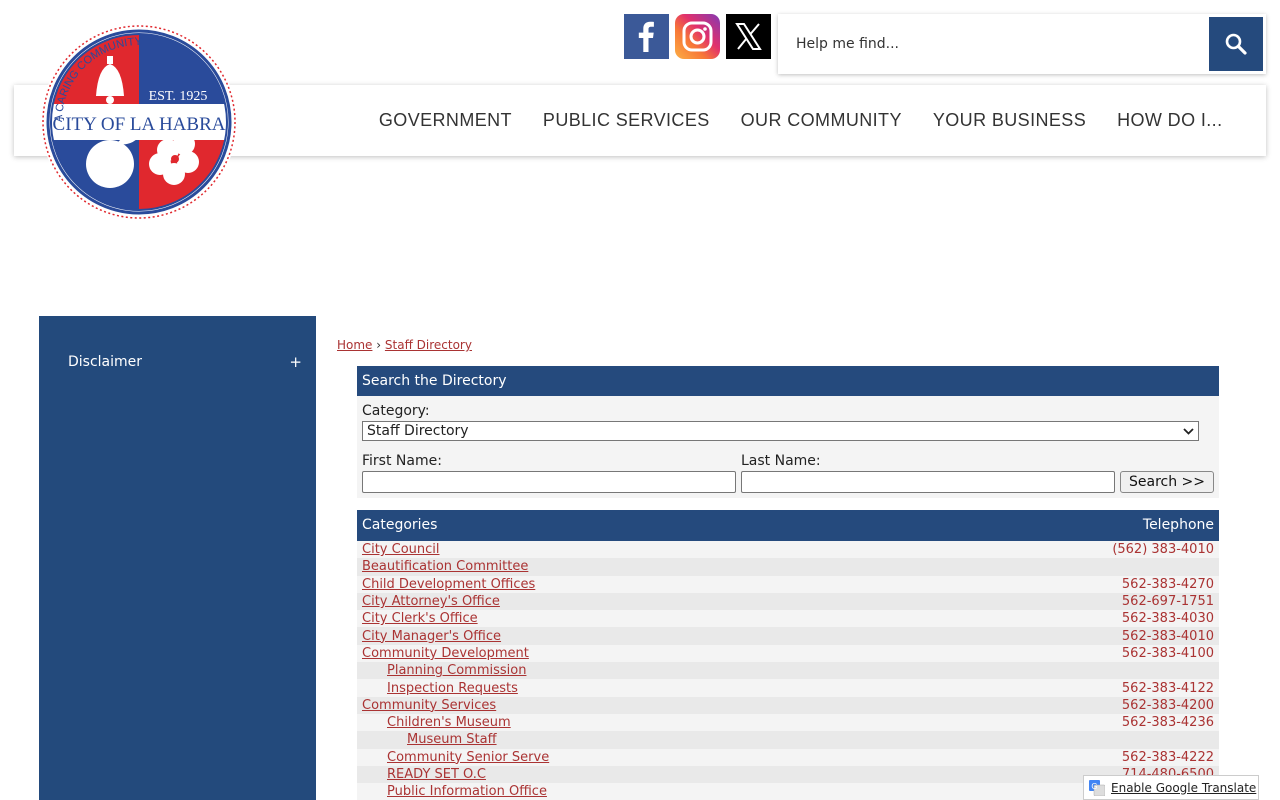 The width and height of the screenshot is (1280, 800). What do you see at coordinates (431, 636) in the screenshot?
I see `category-link: City Manager's Office` at bounding box center [431, 636].